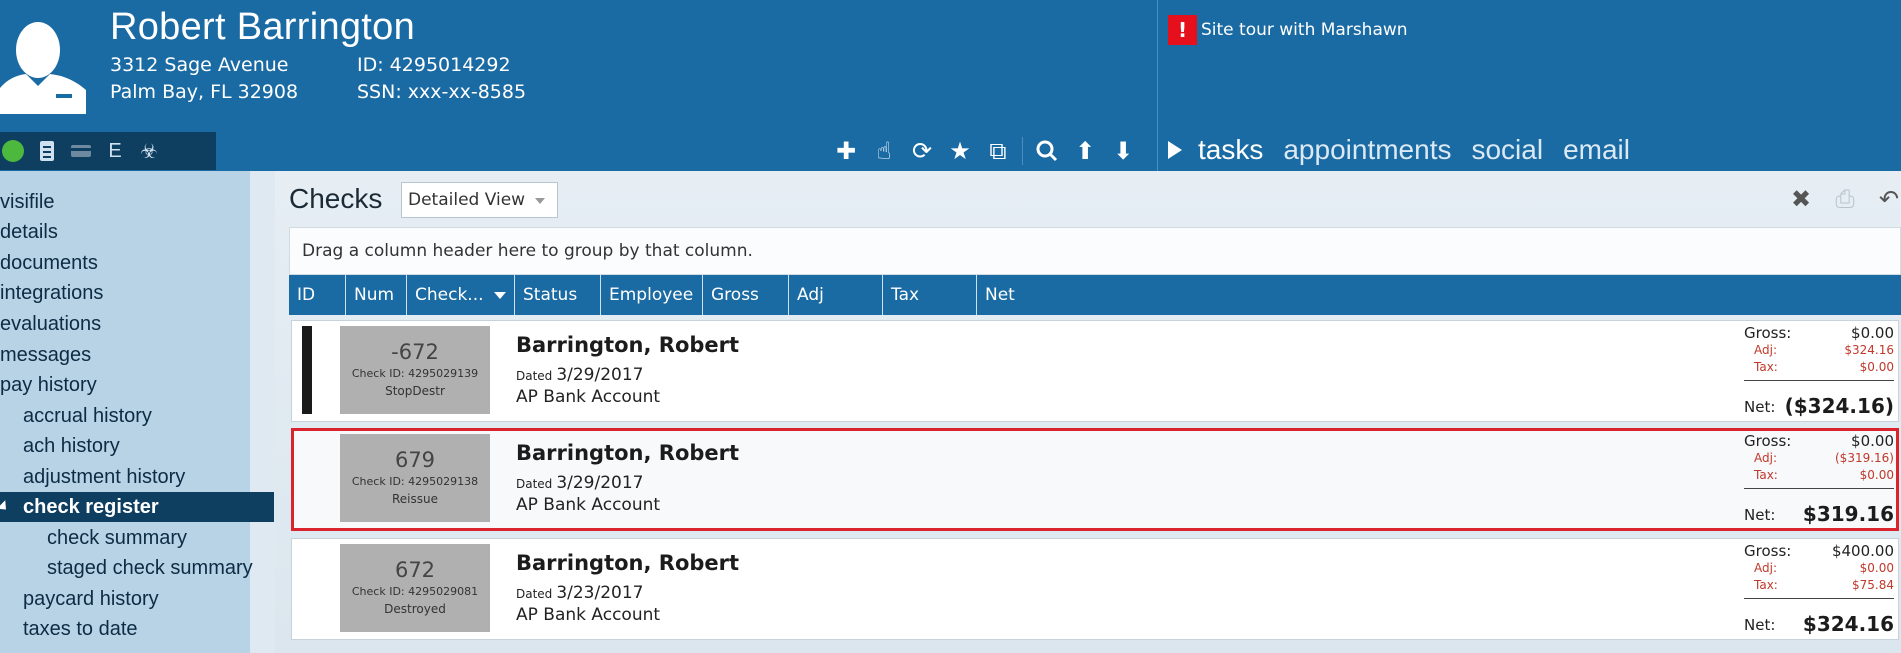 This screenshot has width=1901, height=653. What do you see at coordinates (579, 483) in the screenshot?
I see `check-date: Dated 3/29/2017` at bounding box center [579, 483].